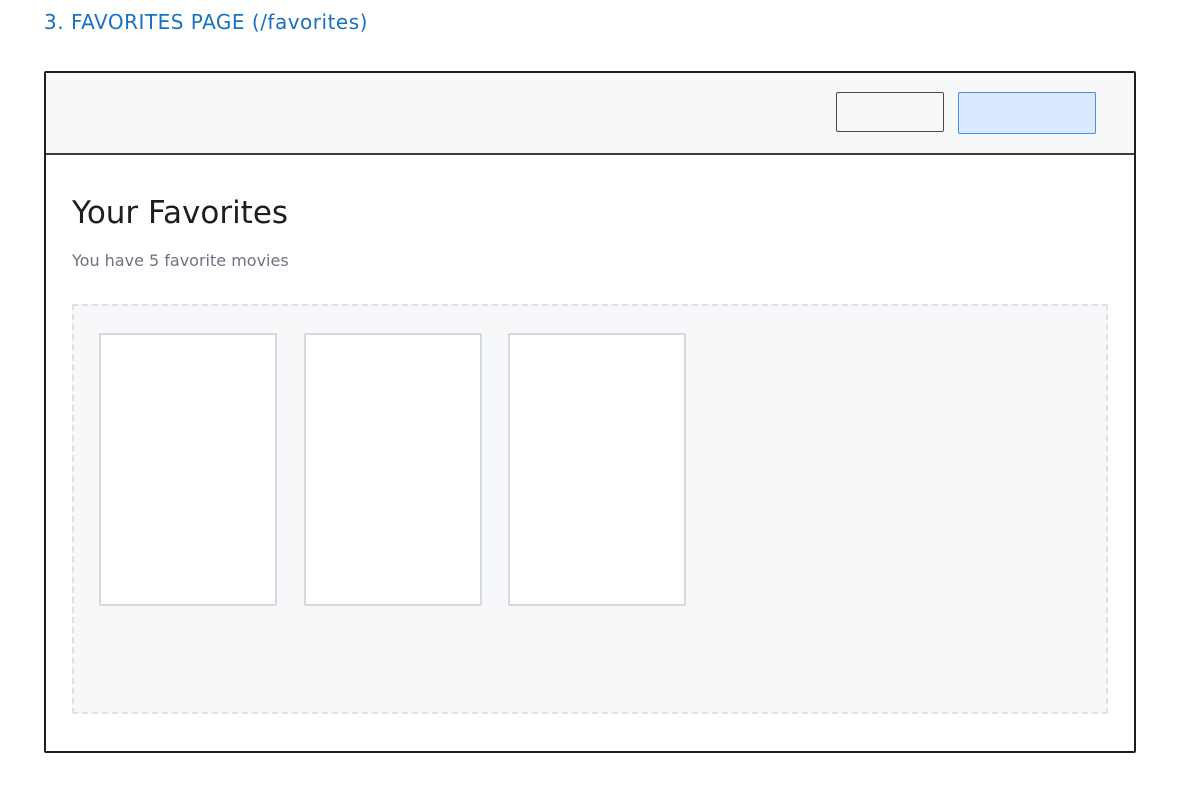 This screenshot has width=1178, height=790. Describe the element at coordinates (180, 260) in the screenshot. I see `favorites-count-subtitle: You have 5 favorite movies` at that location.